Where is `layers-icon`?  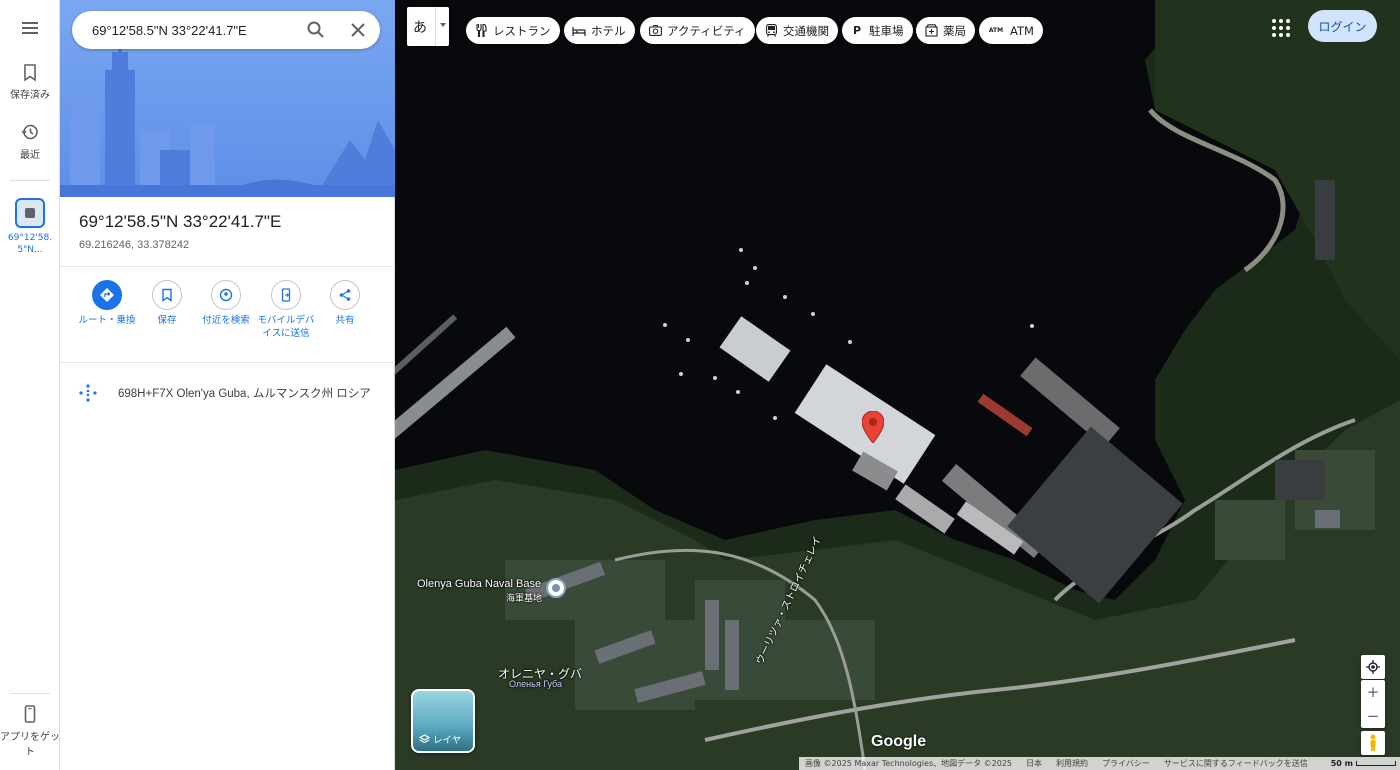
layers-icon is located at coordinates (424, 738).